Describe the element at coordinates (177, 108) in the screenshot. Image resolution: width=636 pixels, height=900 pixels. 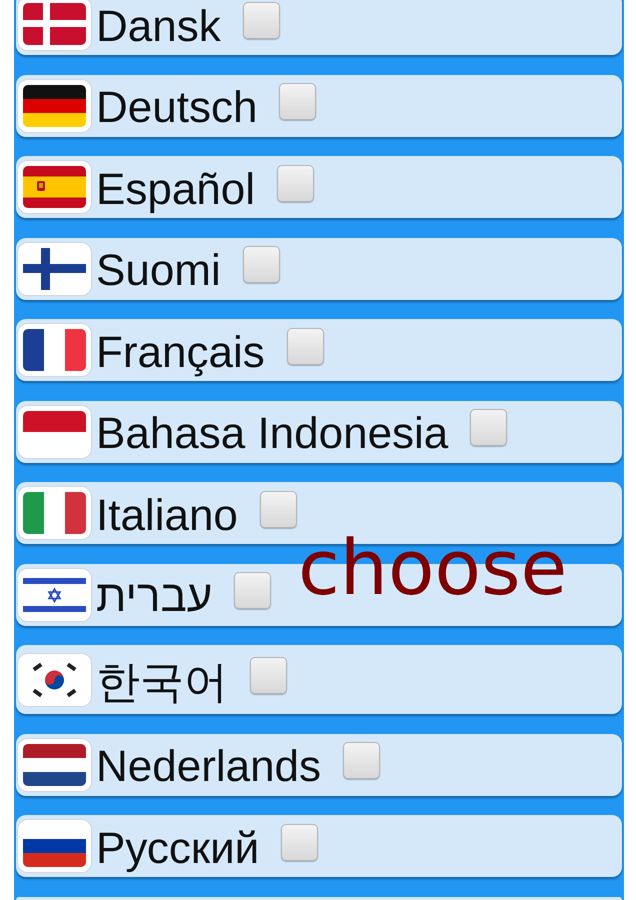
I see `language-name: Deutsch` at that location.